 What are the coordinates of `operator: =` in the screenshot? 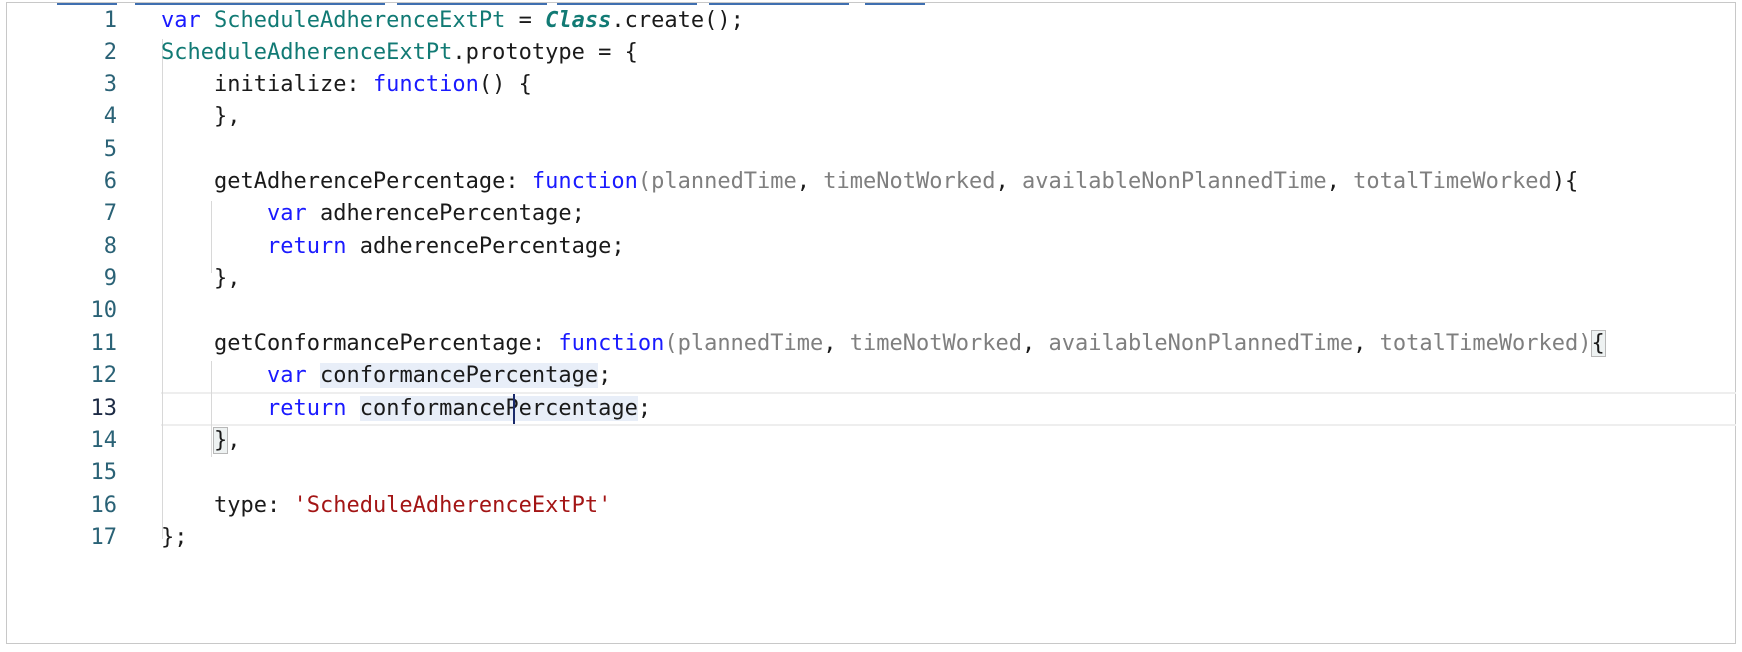 It's located at (525, 20).